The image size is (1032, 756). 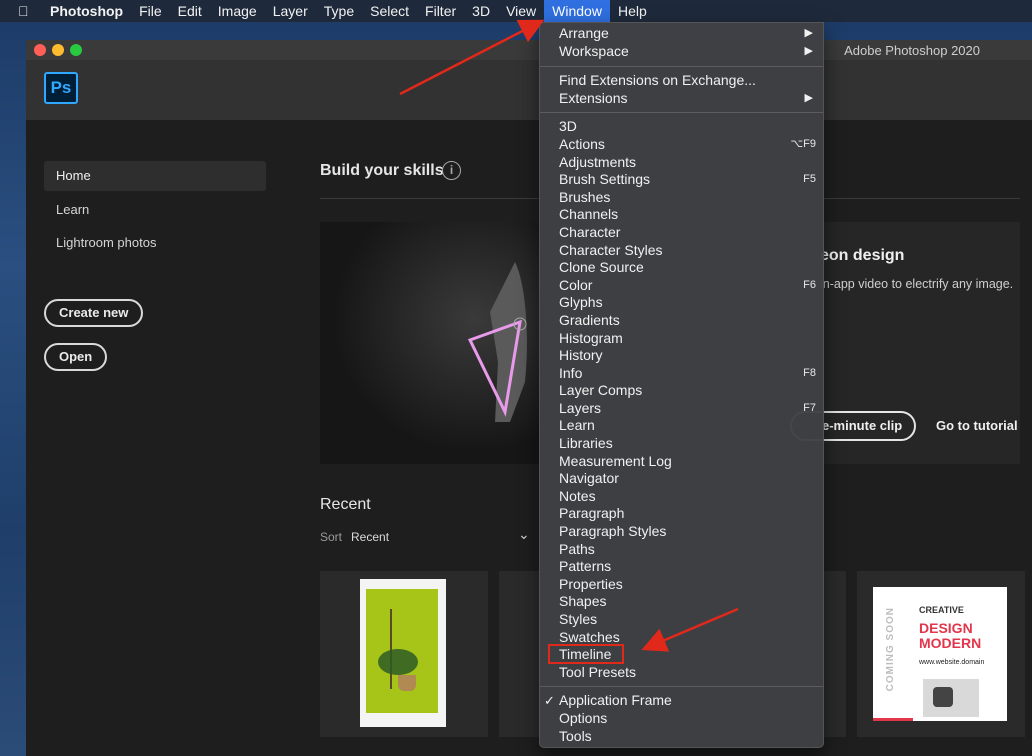 What do you see at coordinates (155, 243) in the screenshot?
I see `sidebar-item-lightroom-photos: Lightroom photos` at bounding box center [155, 243].